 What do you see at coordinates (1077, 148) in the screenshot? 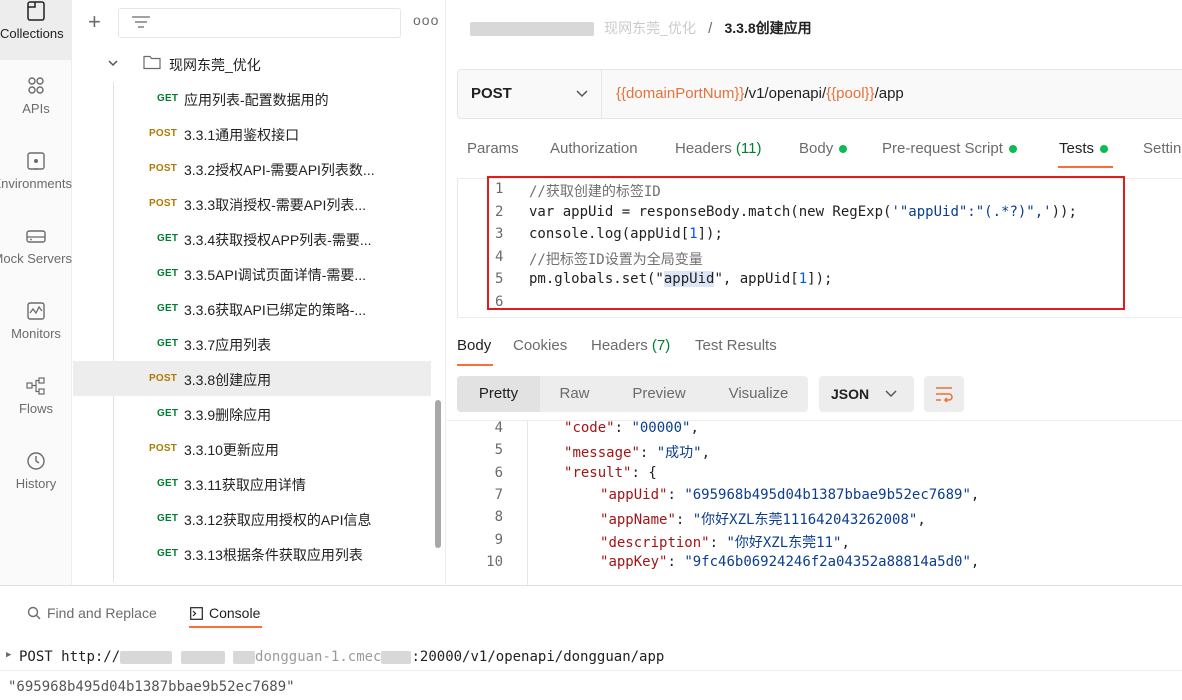
I see `tab-label: Tests` at bounding box center [1077, 148].